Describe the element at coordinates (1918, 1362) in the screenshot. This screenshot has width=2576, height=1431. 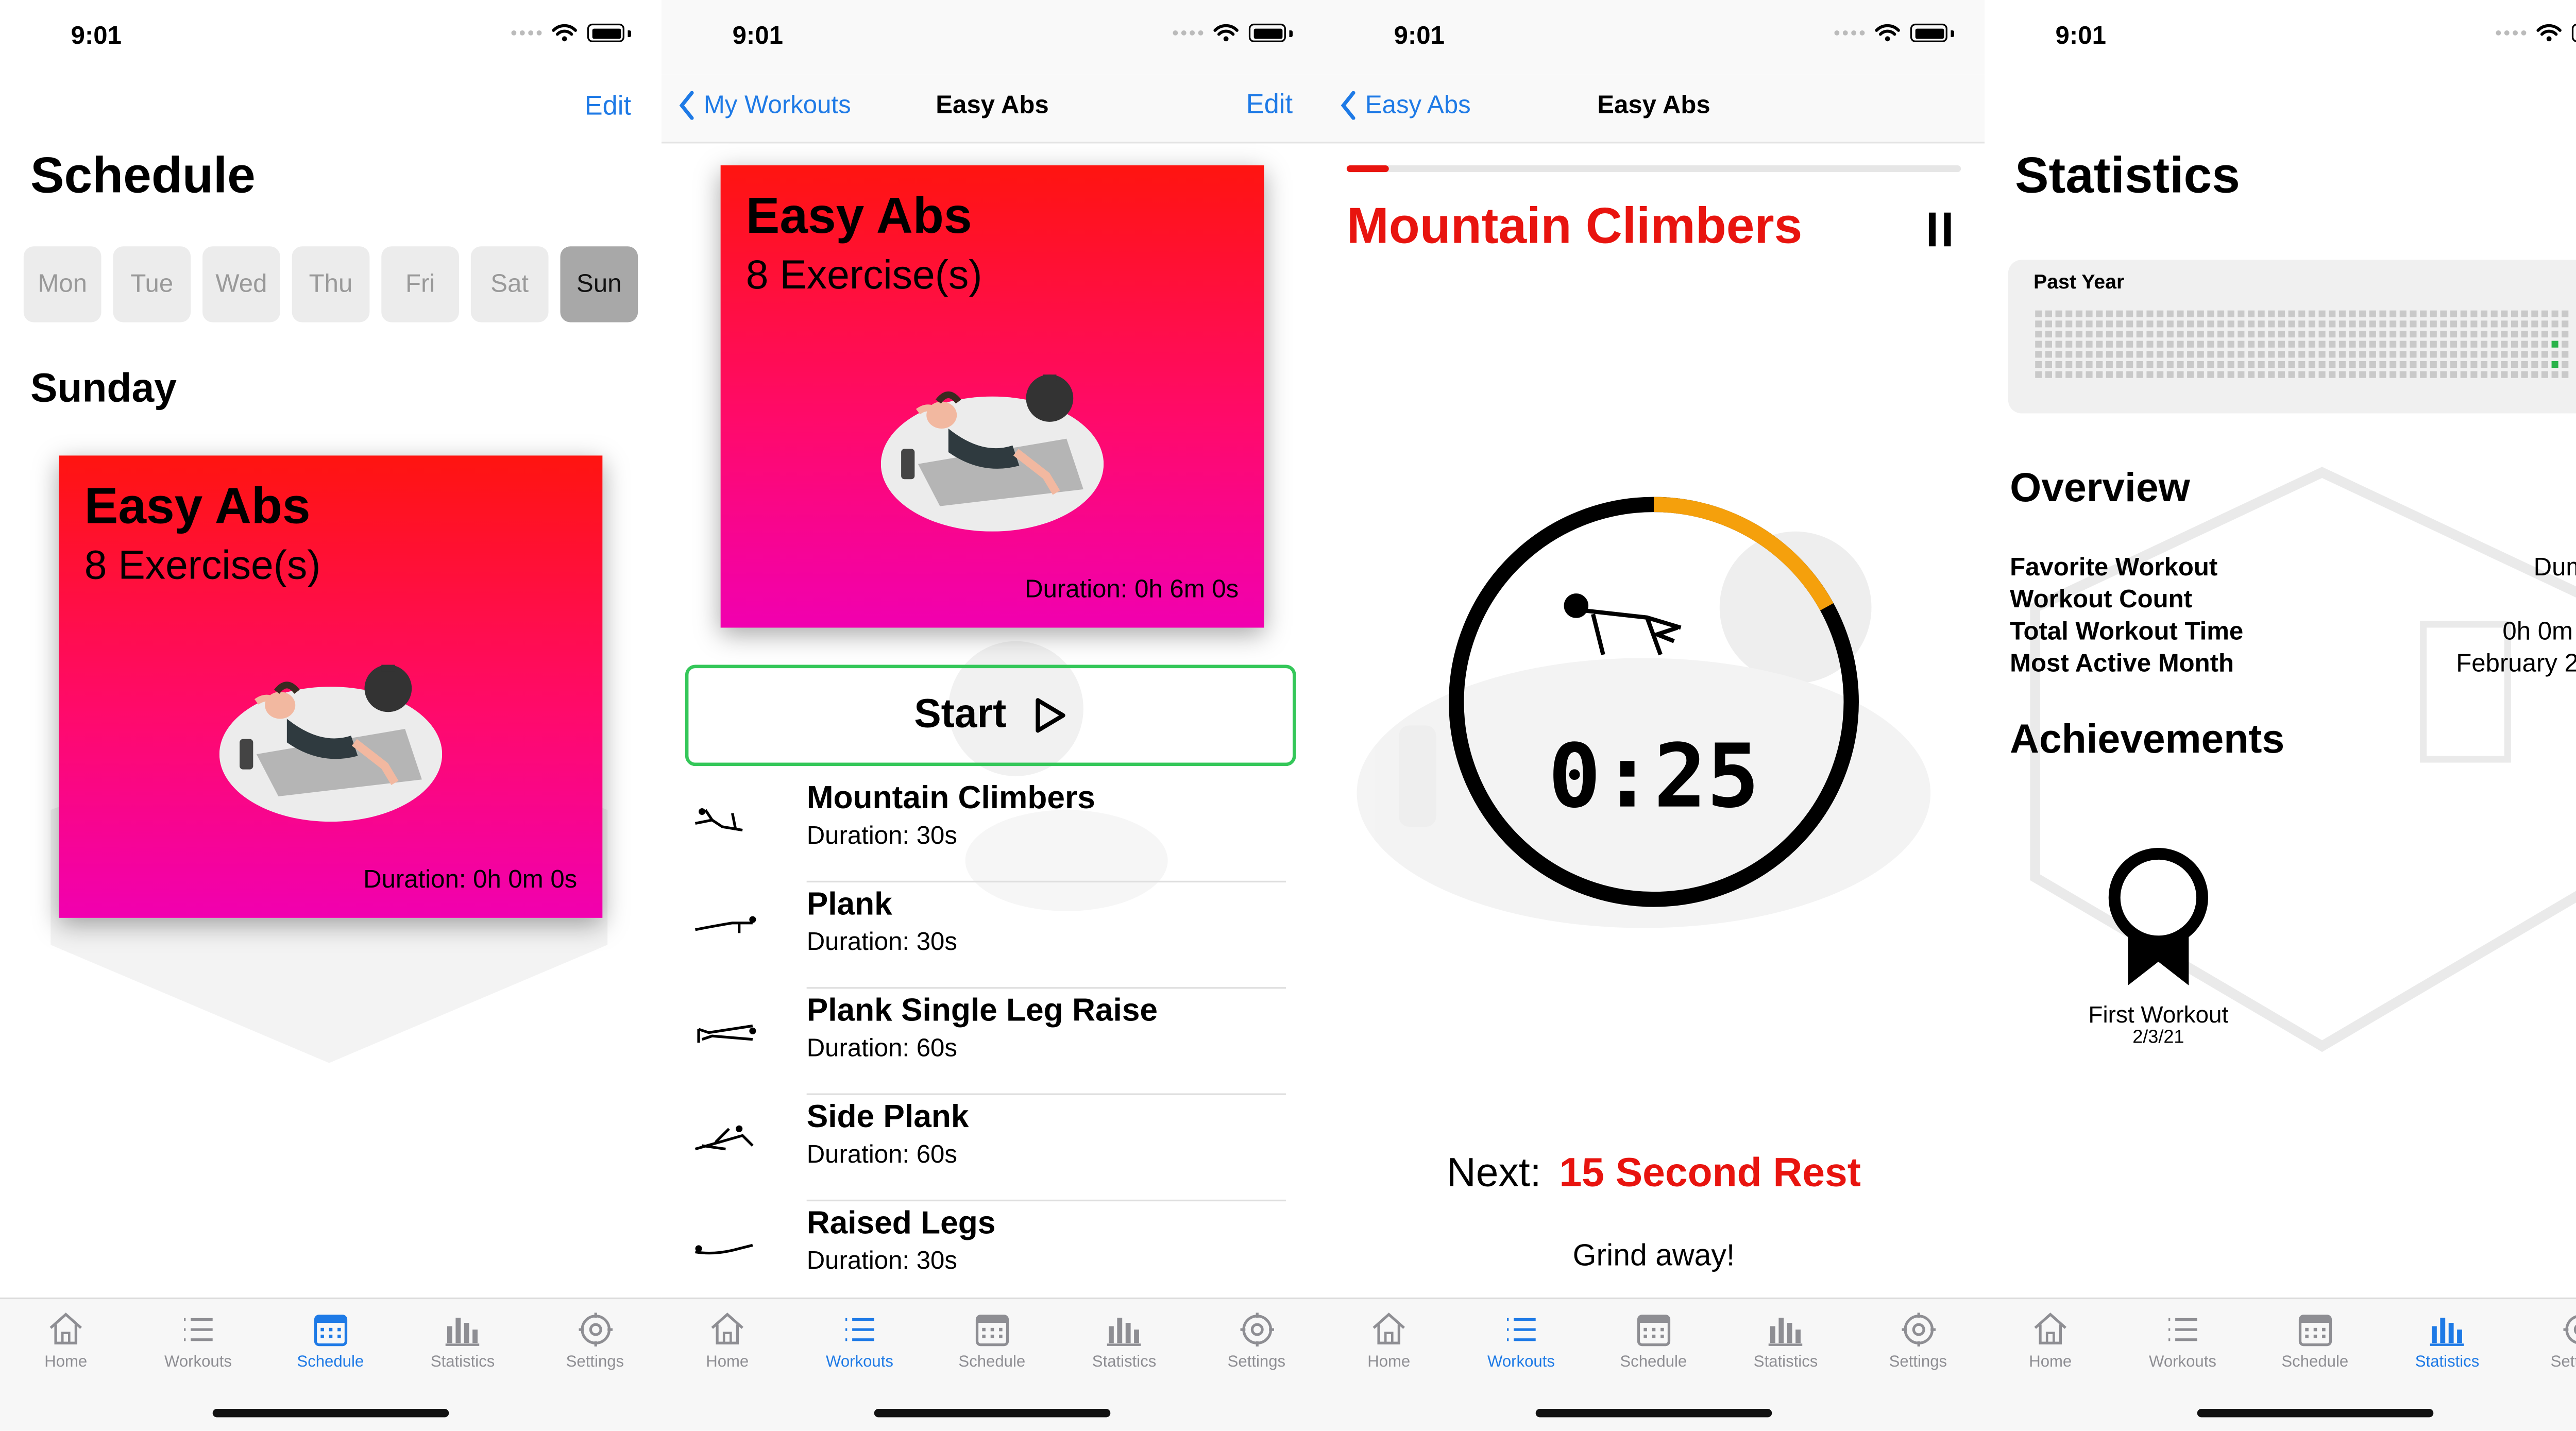
I see `tab-label: Settings` at that location.